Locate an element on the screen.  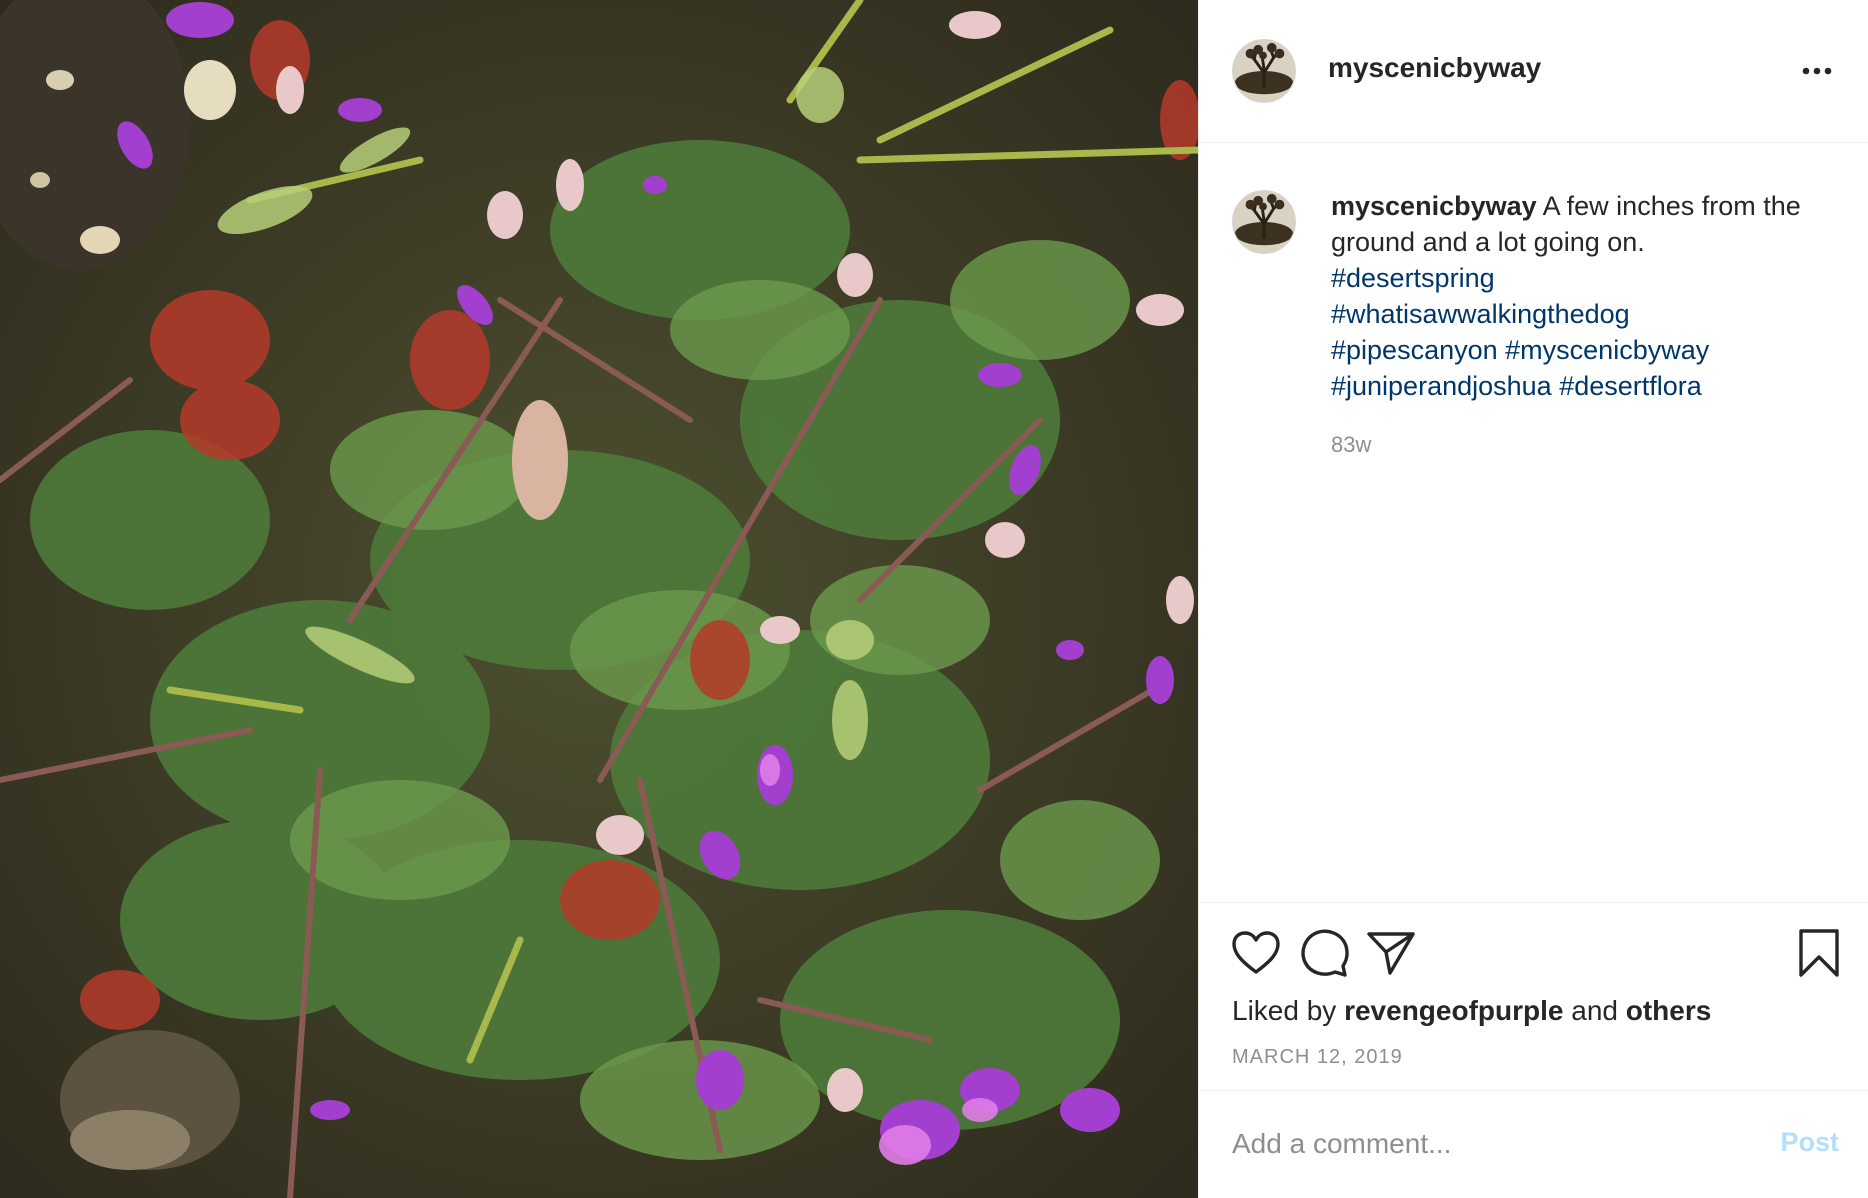
share-icon is located at coordinates (1391, 953).